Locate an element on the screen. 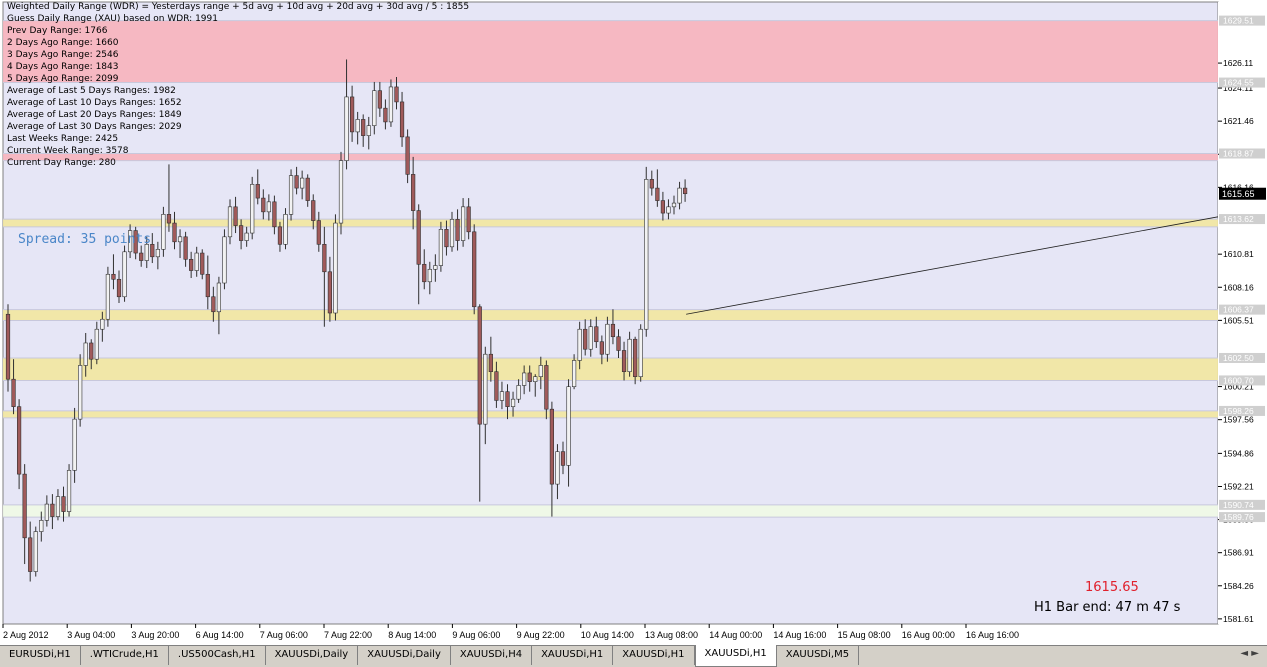 Image resolution: width=1267 pixels, height=667 pixels. x-tick-label: 9 Aug 06:00 is located at coordinates (476, 635).